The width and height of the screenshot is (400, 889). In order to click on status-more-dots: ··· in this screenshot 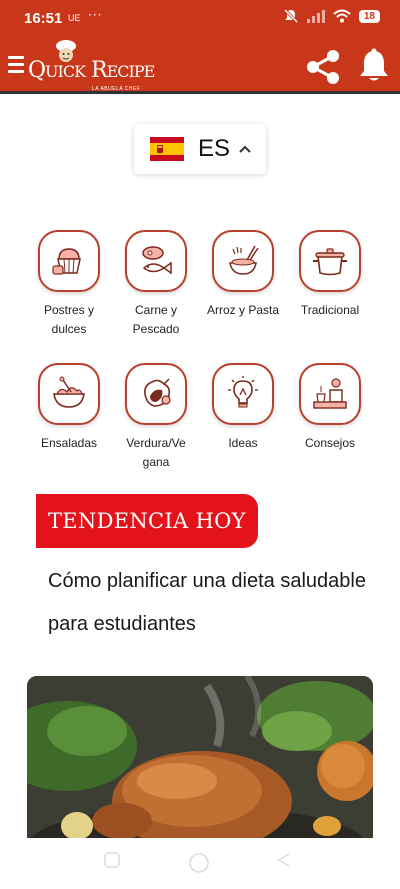, I will do `click(95, 15)`.